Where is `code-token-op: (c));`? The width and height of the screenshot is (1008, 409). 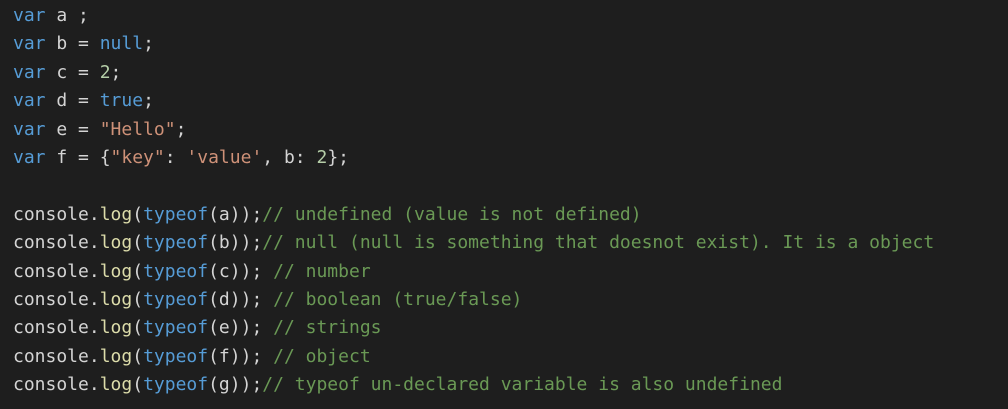
code-token-op: (c)); is located at coordinates (241, 271).